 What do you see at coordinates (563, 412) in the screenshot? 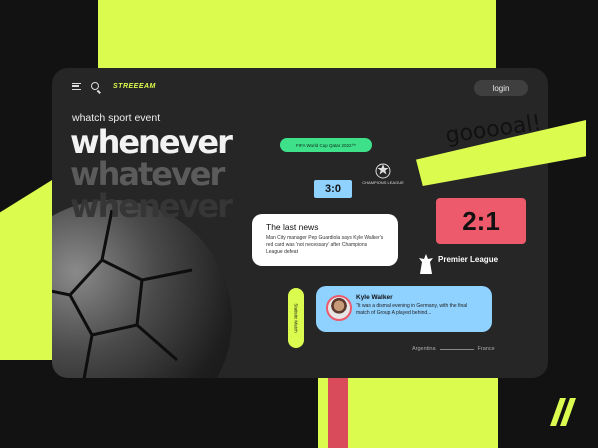
I see `slashes-logo` at bounding box center [563, 412].